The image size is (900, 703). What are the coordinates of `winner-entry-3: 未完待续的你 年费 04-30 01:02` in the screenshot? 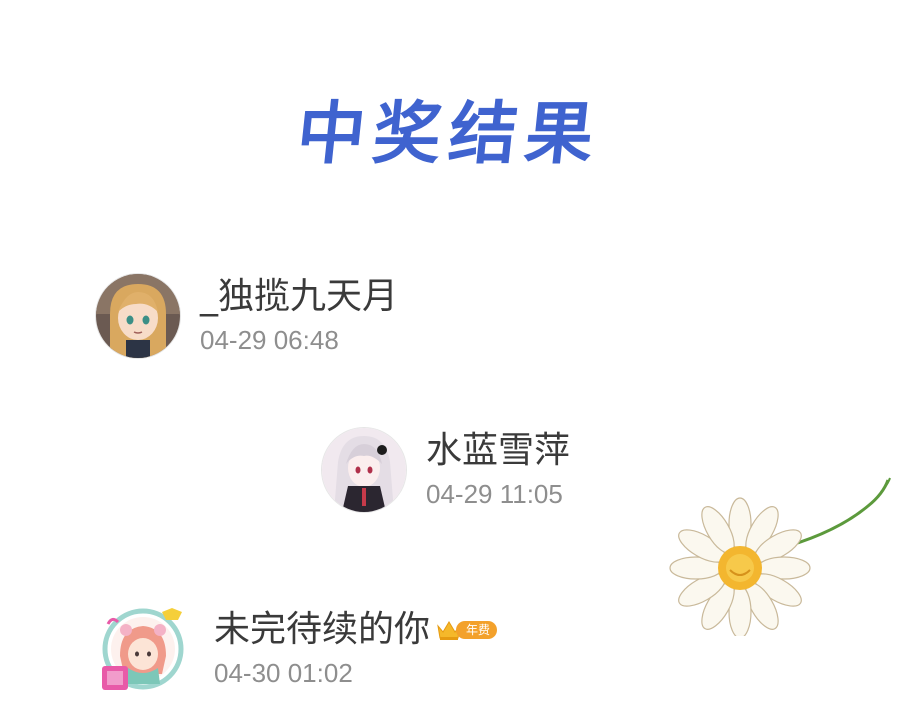 It's located at (298, 649).